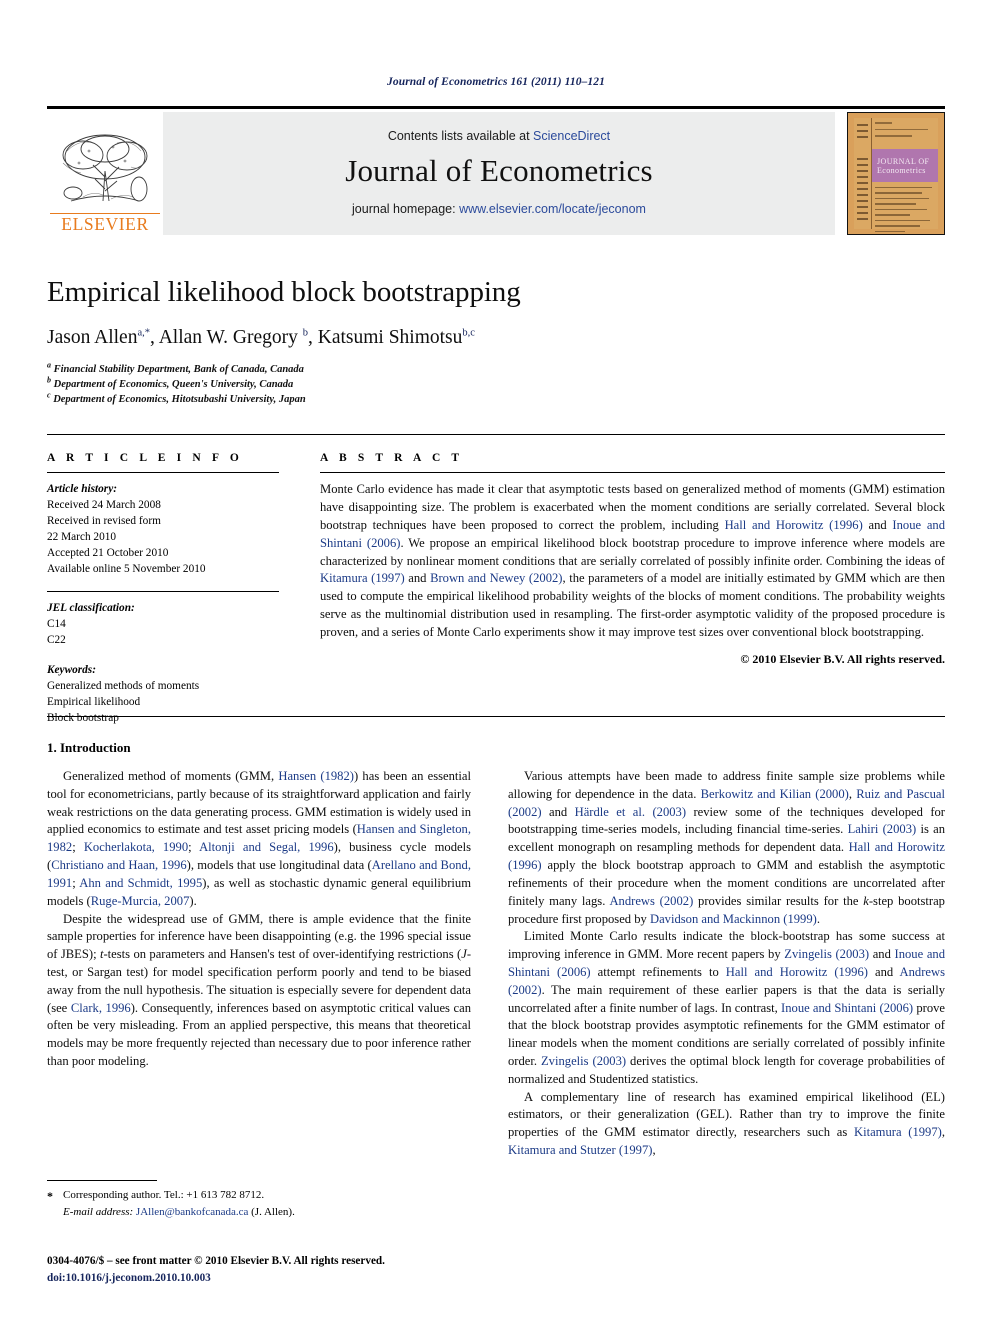  What do you see at coordinates (49, 380) in the screenshot?
I see `affiliation-marker-b: b` at bounding box center [49, 380].